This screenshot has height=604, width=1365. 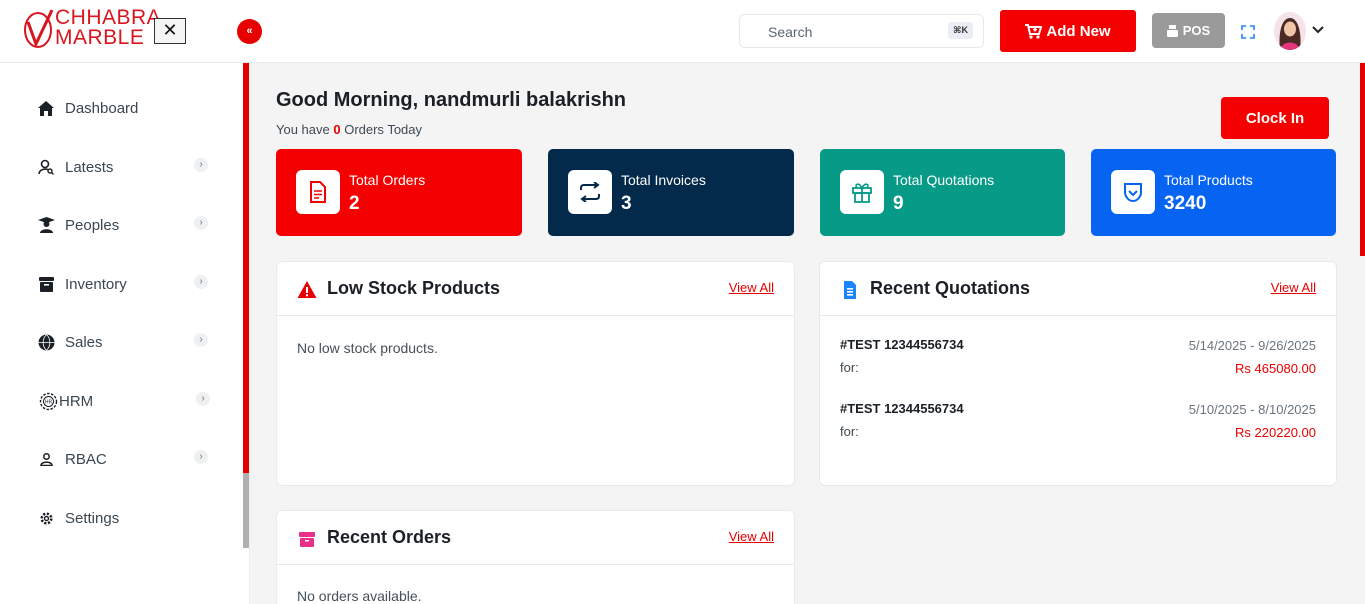 I want to click on search-box: Search ⌘K, so click(x=861, y=31).